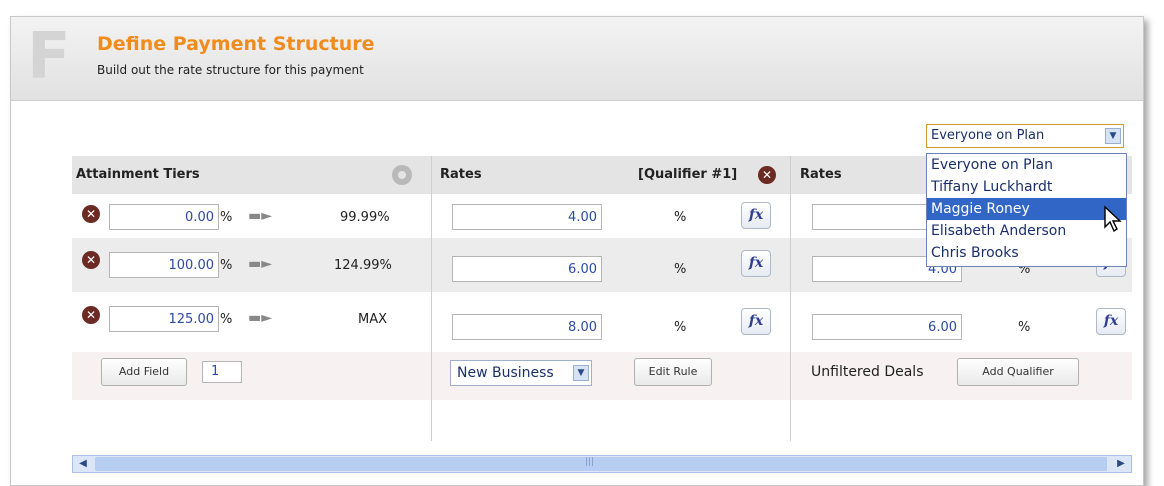  What do you see at coordinates (1026, 231) in the screenshot?
I see `dropdown-option: Elisabeth Anderson` at bounding box center [1026, 231].